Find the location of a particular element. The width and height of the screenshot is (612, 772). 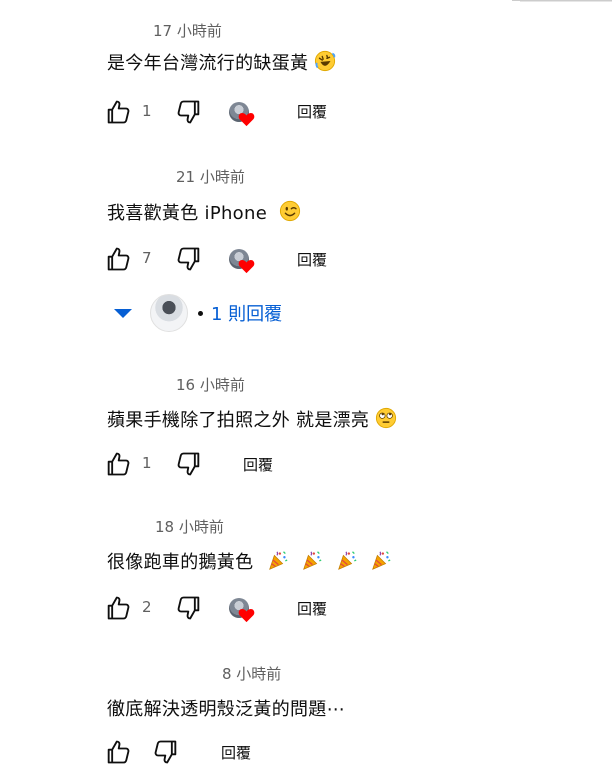

comment-body: 蘋果手機除了拍照之外 就是漂亮 is located at coordinates (238, 420).